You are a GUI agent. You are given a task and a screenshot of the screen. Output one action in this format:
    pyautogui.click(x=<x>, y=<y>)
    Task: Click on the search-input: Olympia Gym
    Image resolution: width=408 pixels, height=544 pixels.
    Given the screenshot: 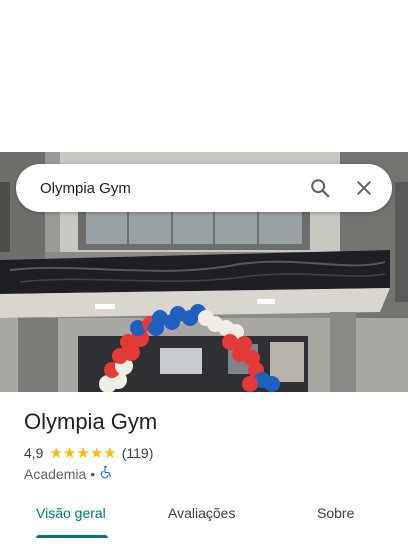 What is the action you would take?
    pyautogui.click(x=171, y=188)
    